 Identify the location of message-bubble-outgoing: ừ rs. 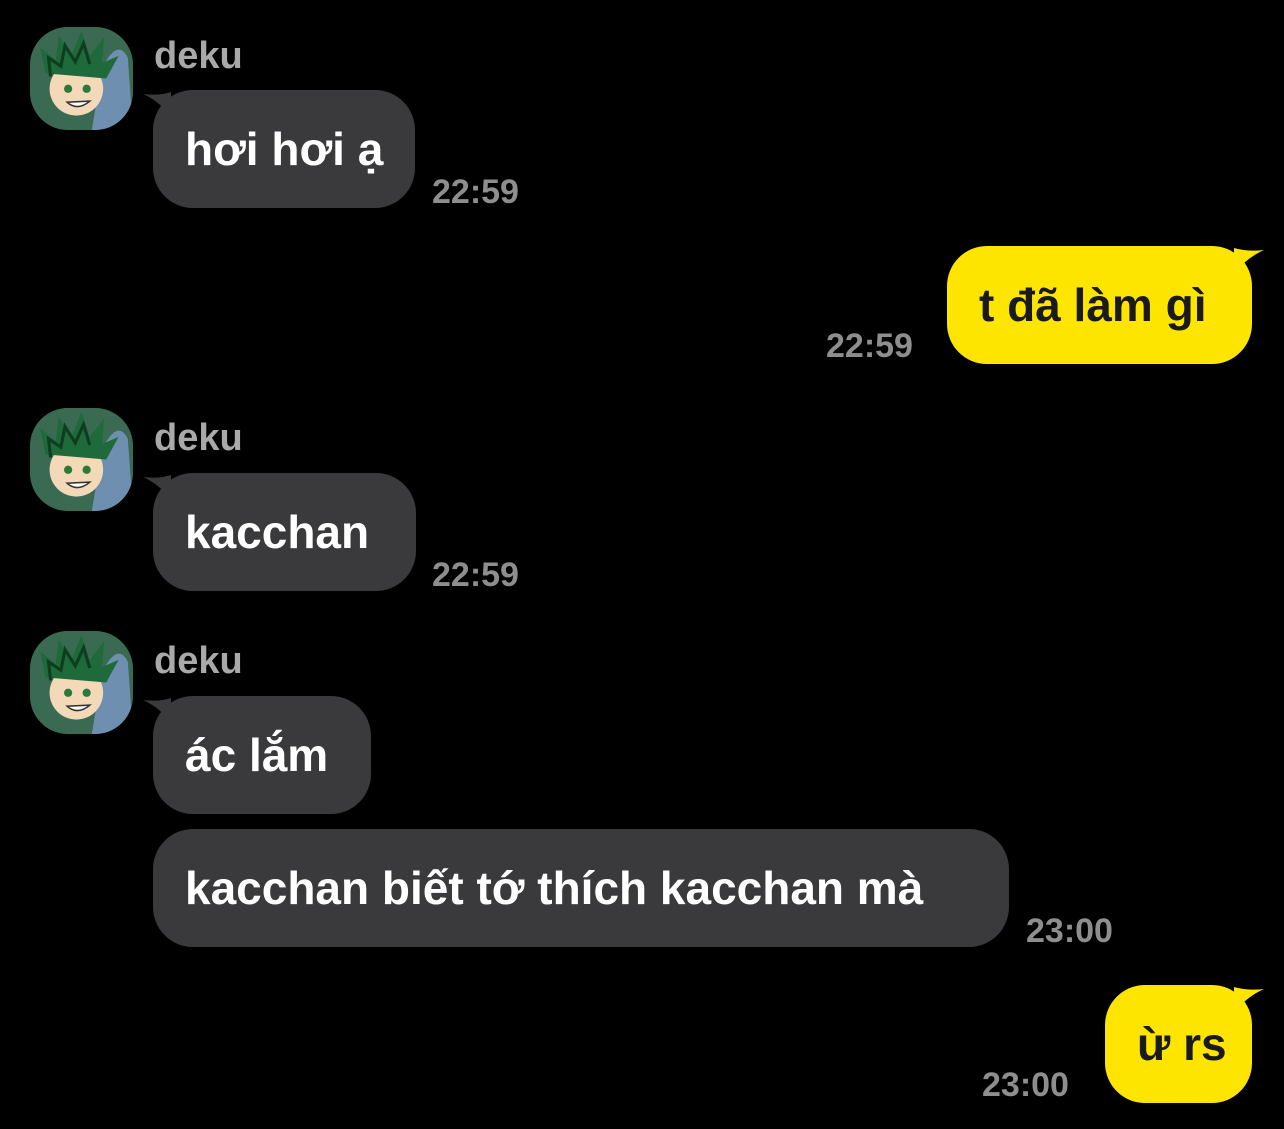
(1178, 1044).